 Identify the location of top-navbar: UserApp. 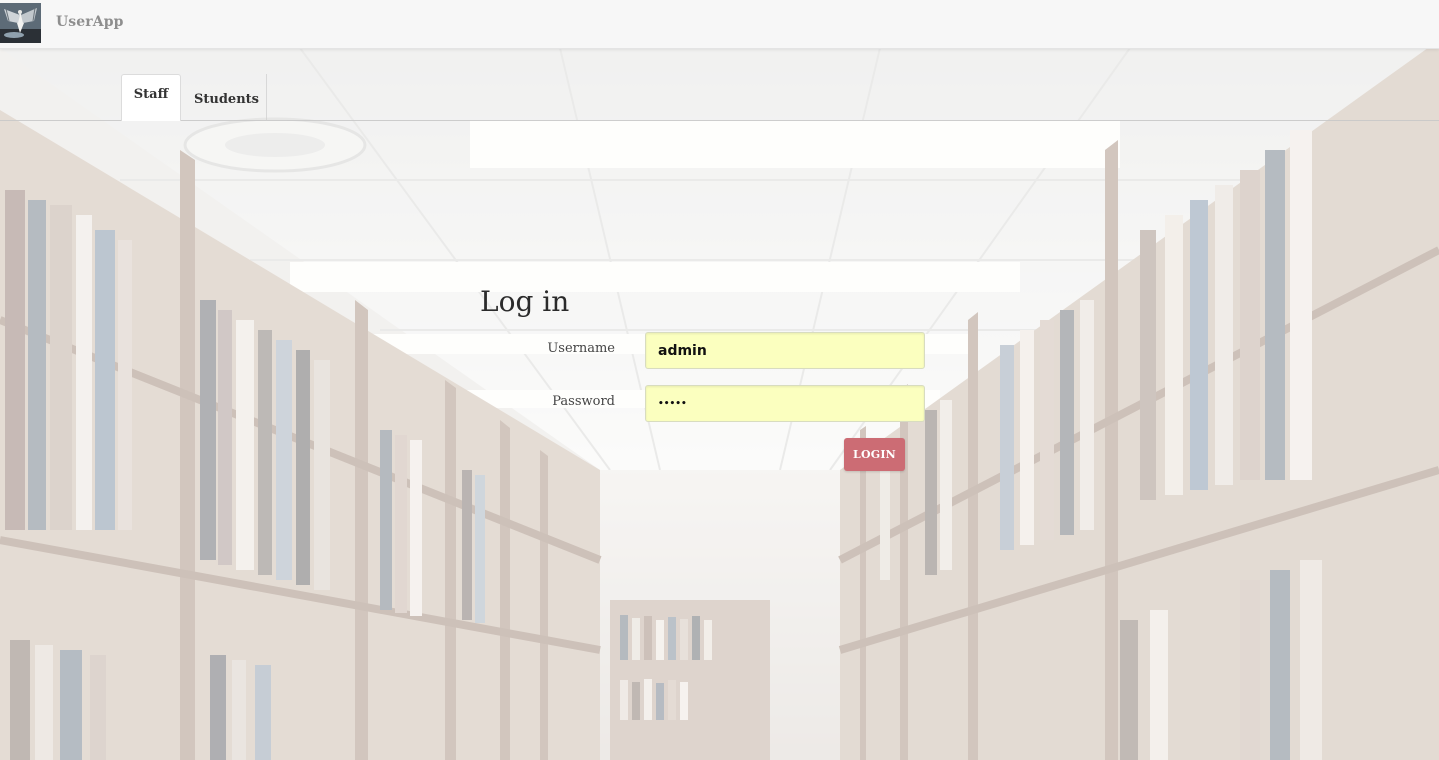
(719, 24).